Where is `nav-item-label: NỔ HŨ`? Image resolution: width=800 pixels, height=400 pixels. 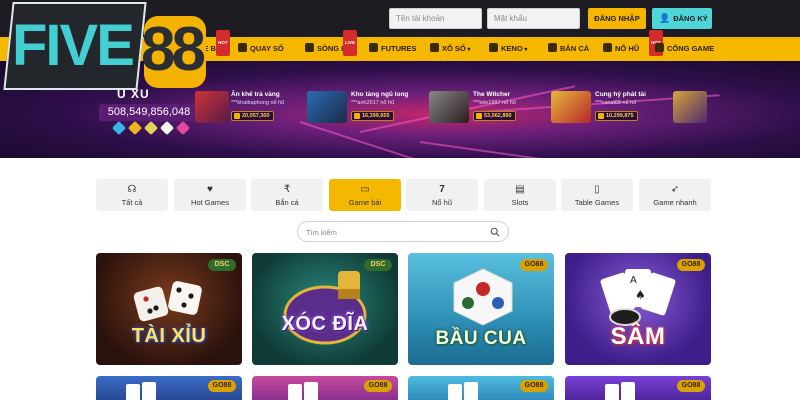
nav-item-label: NỔ HŨ is located at coordinates (627, 48).